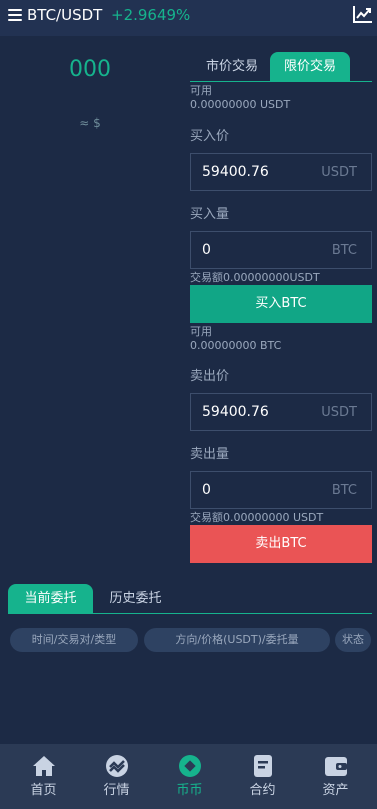 This screenshot has width=377, height=809. I want to click on tab-market-order: 市价交易, so click(232, 67).